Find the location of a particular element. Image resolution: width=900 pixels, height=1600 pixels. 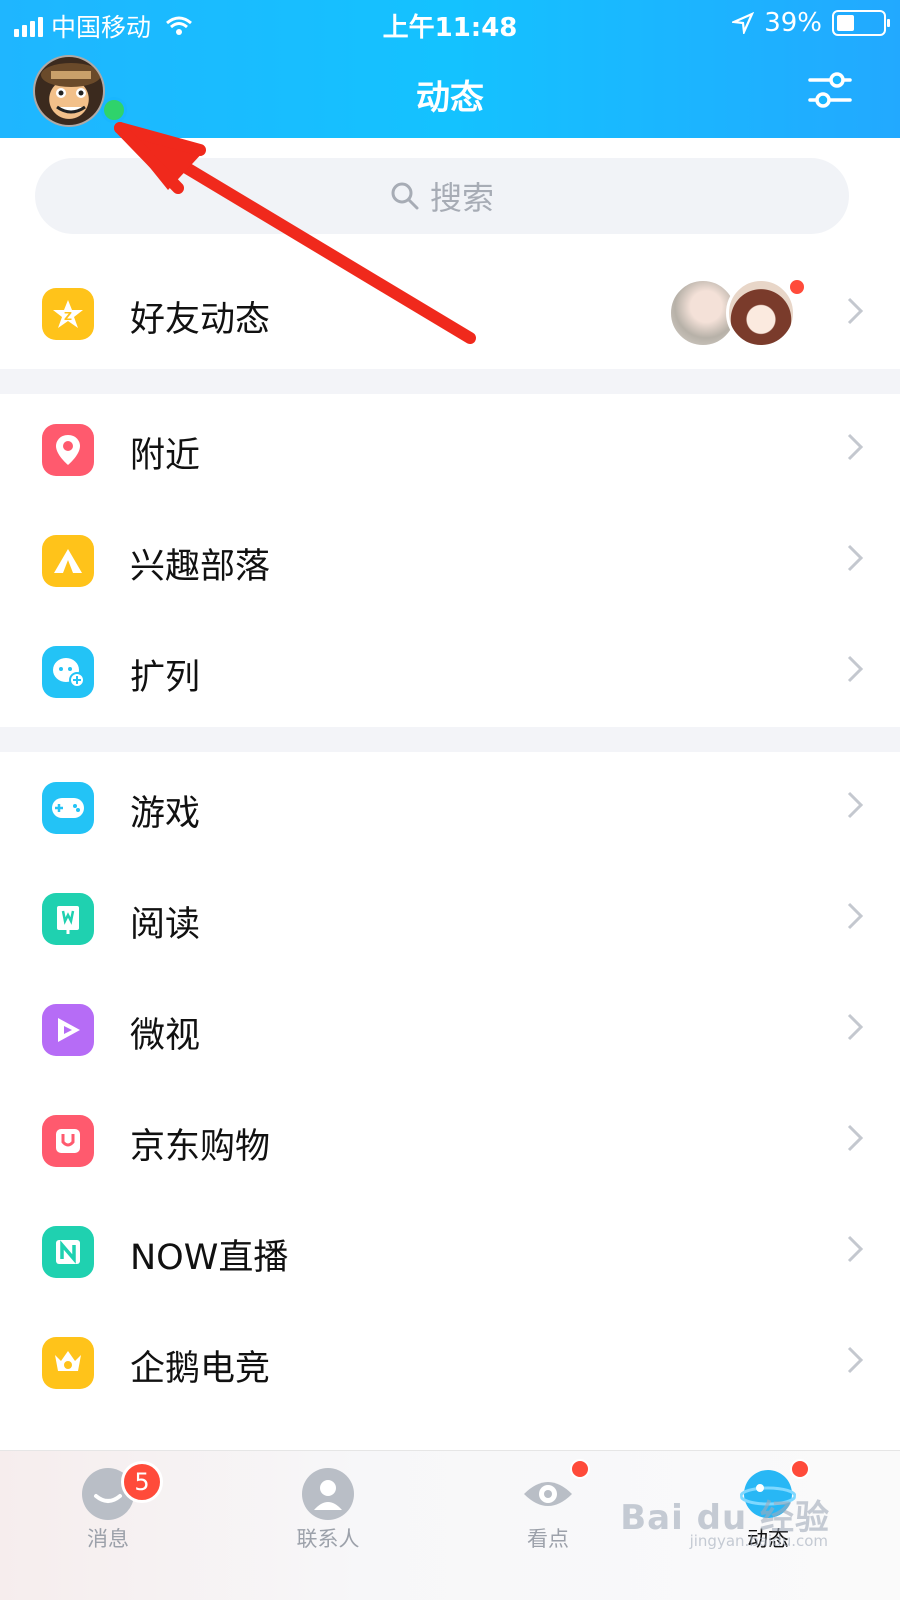

filter-settings-button is located at coordinates (830, 90).